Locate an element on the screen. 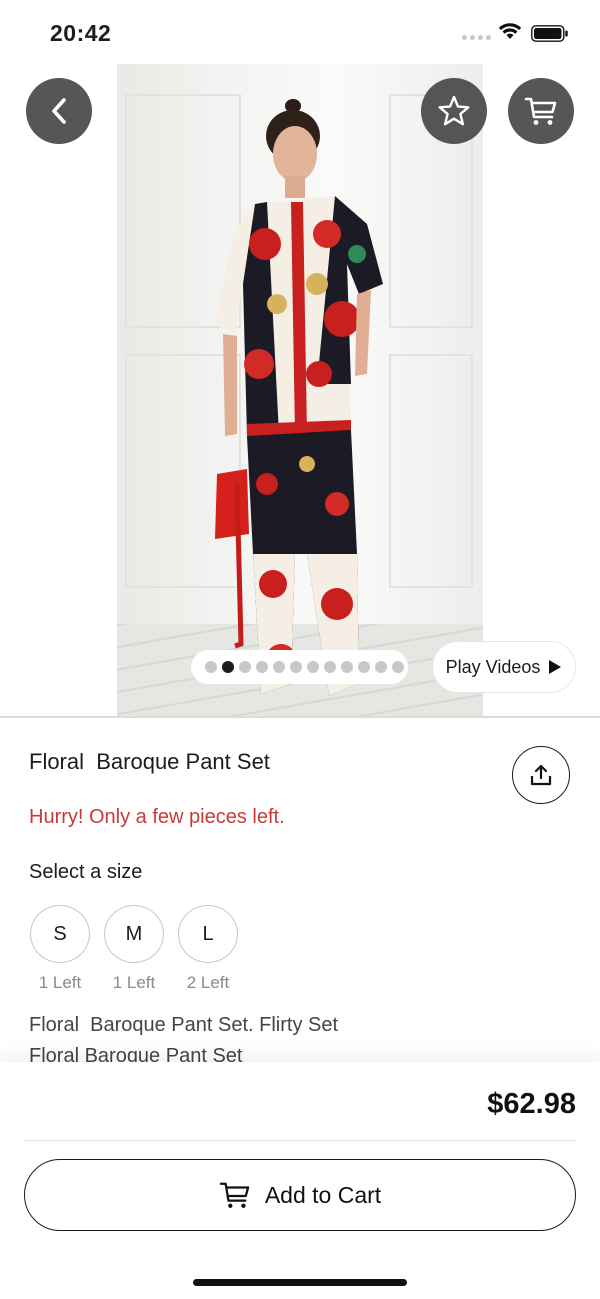  play-videos-button: Play Videos is located at coordinates (504, 667).